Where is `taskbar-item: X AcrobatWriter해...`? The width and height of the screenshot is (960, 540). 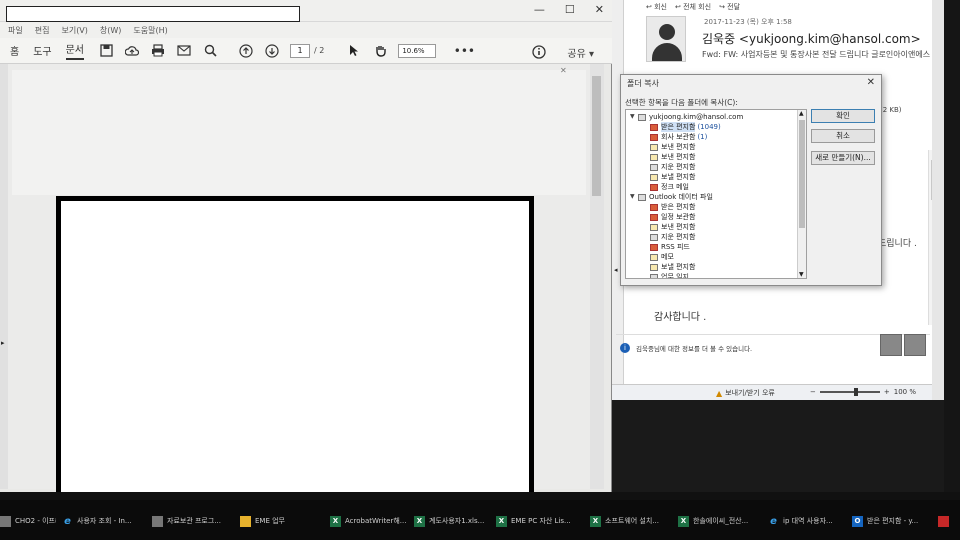 taskbar-item: X AcrobatWriter해... is located at coordinates (370, 521).